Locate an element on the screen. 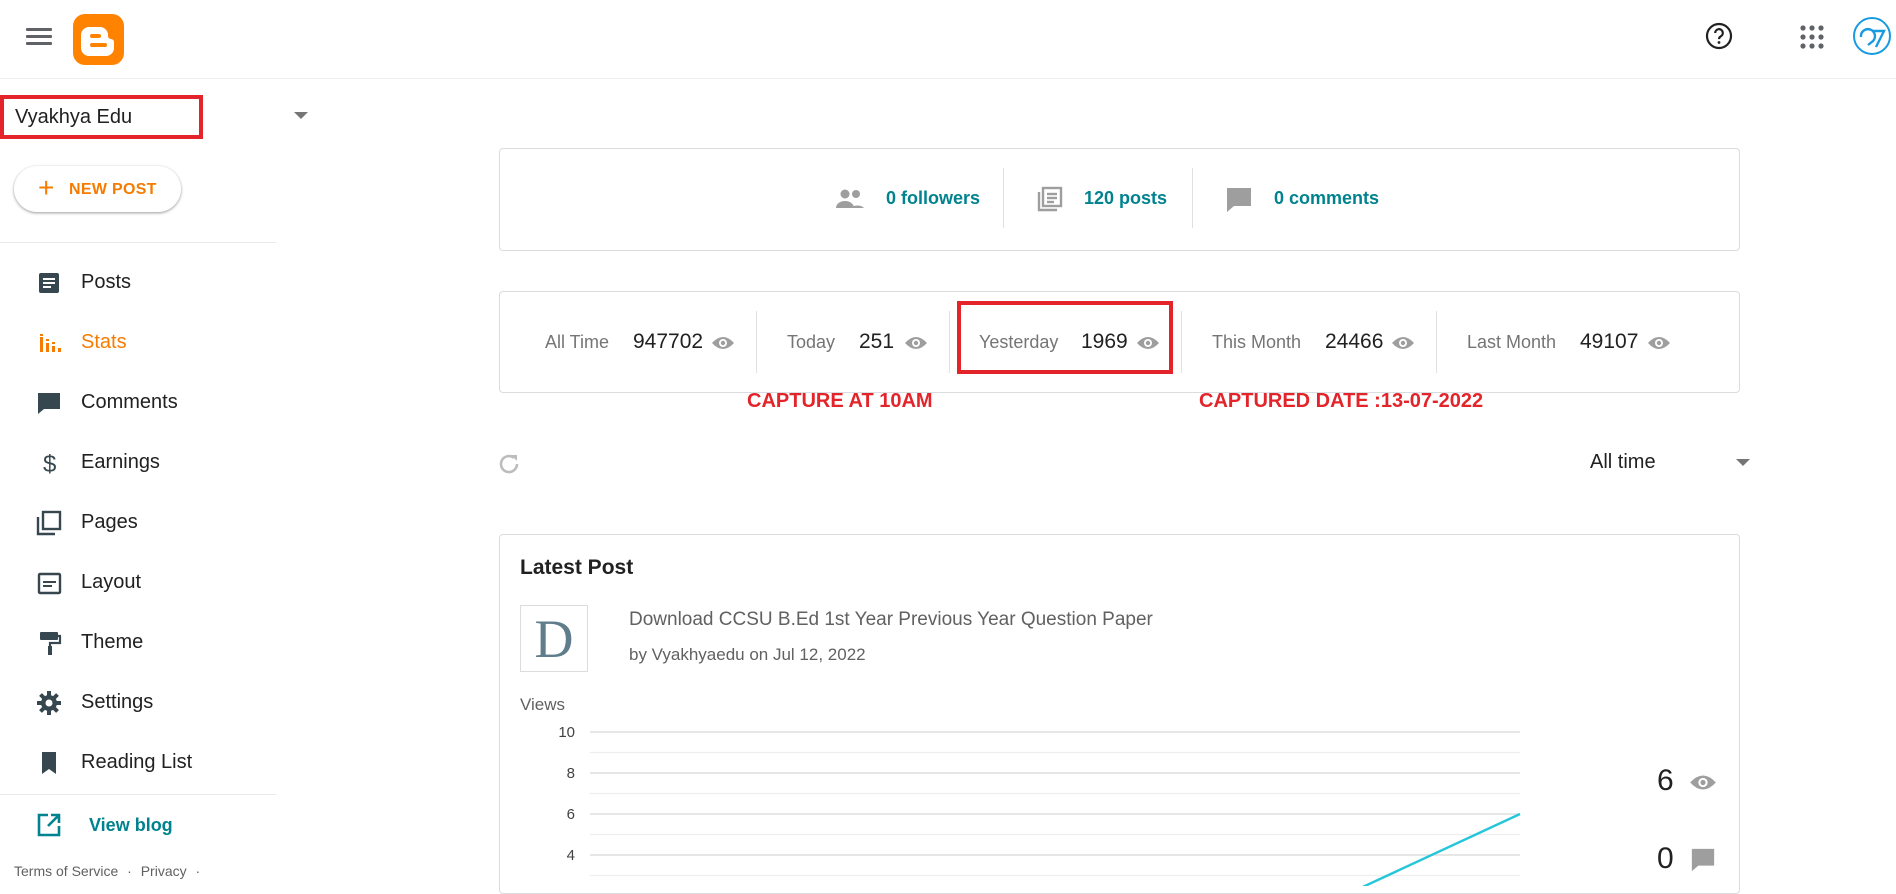  sidebar-item-label: Pages is located at coordinates (109, 522).